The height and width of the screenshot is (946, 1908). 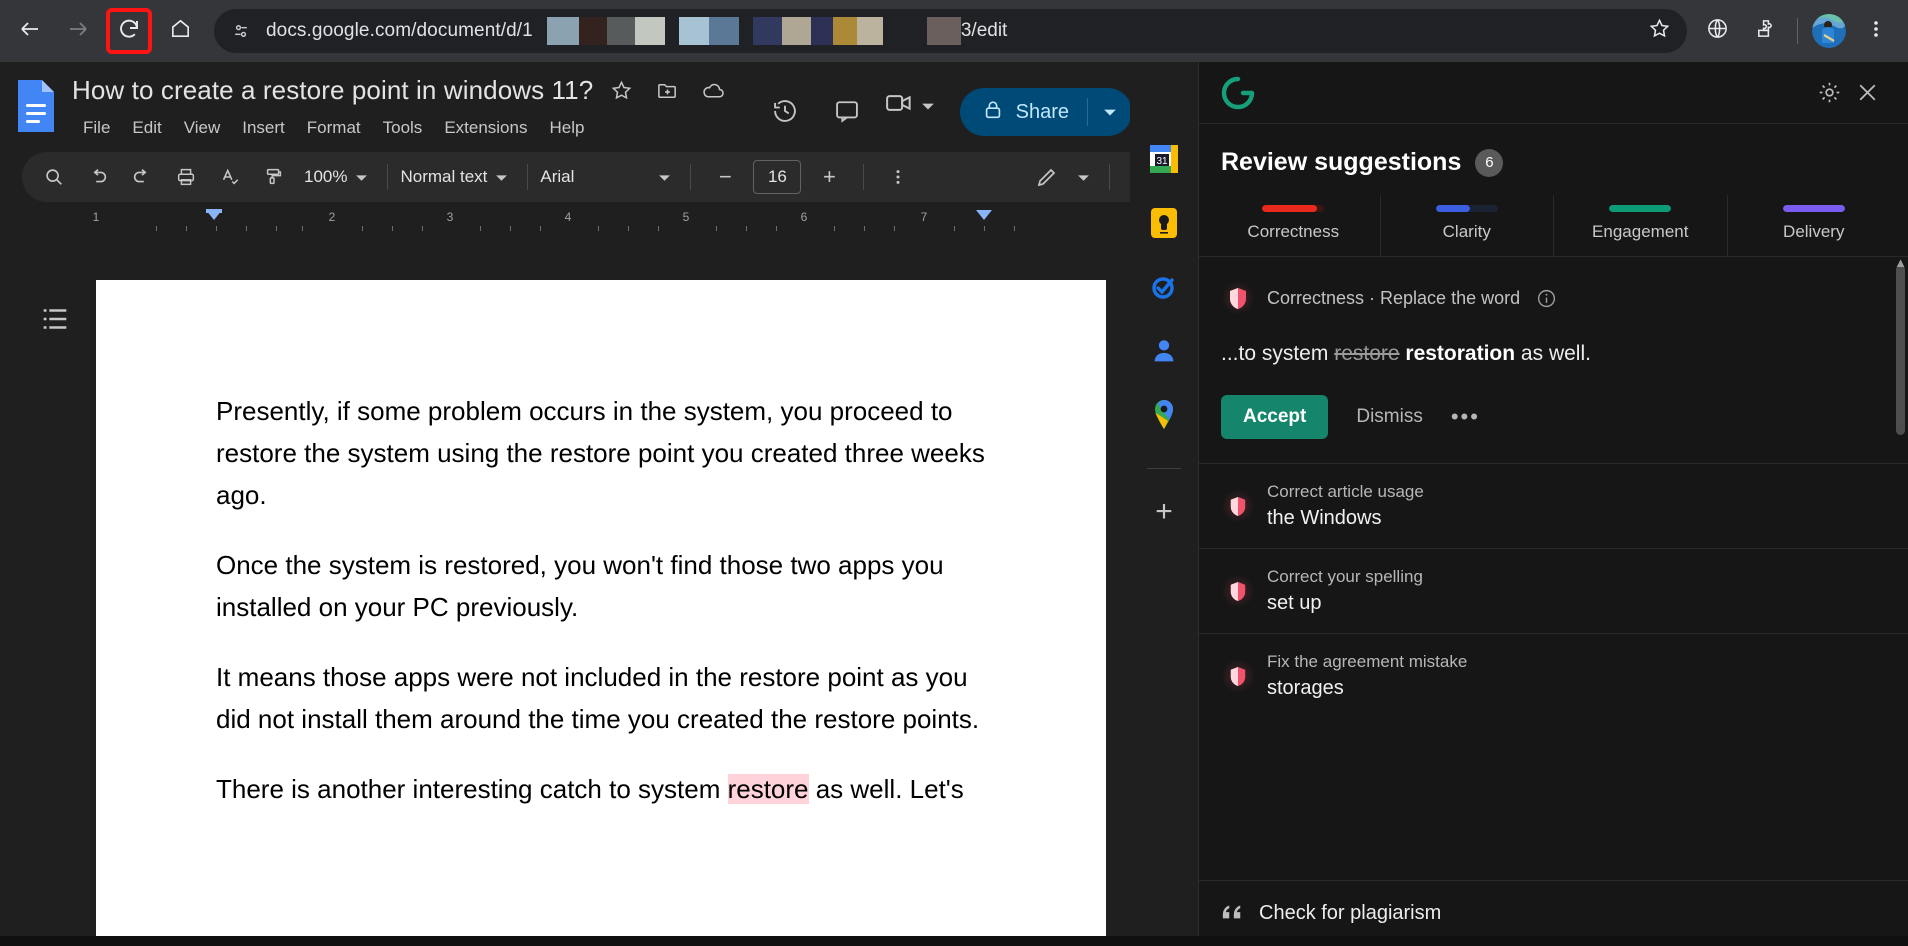 I want to click on list-item: Correct your spelling set up, so click(x=1553, y=590).